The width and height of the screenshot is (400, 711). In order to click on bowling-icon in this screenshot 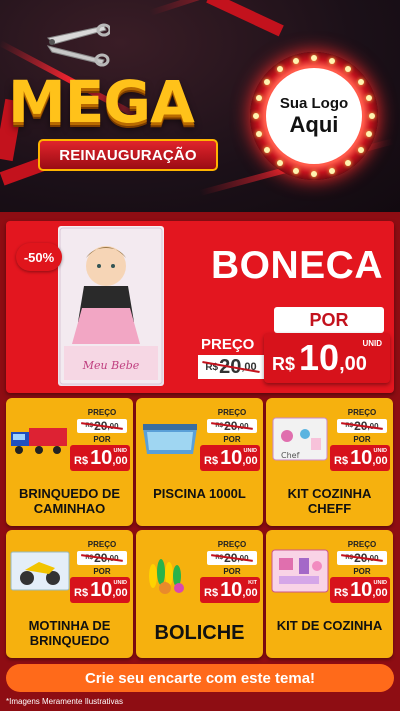, I will do `click(166, 576)`.